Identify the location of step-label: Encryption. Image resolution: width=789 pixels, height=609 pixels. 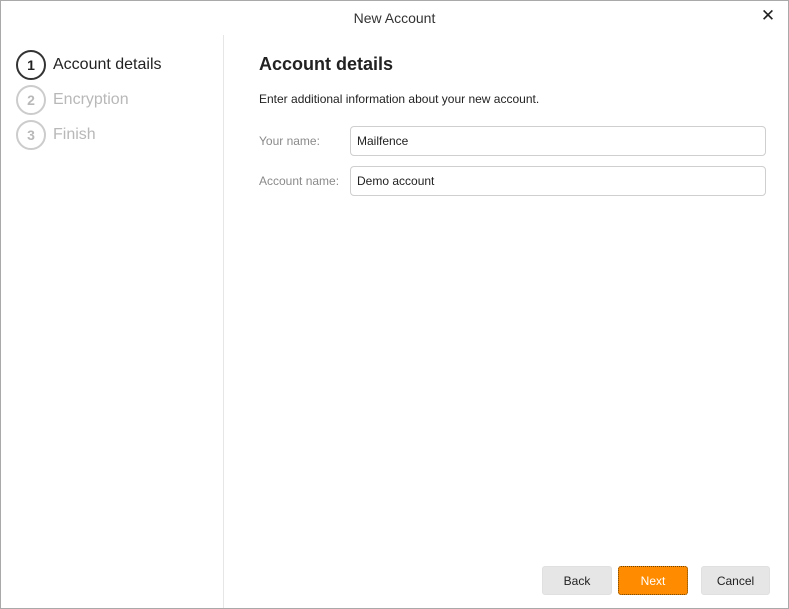
(91, 99).